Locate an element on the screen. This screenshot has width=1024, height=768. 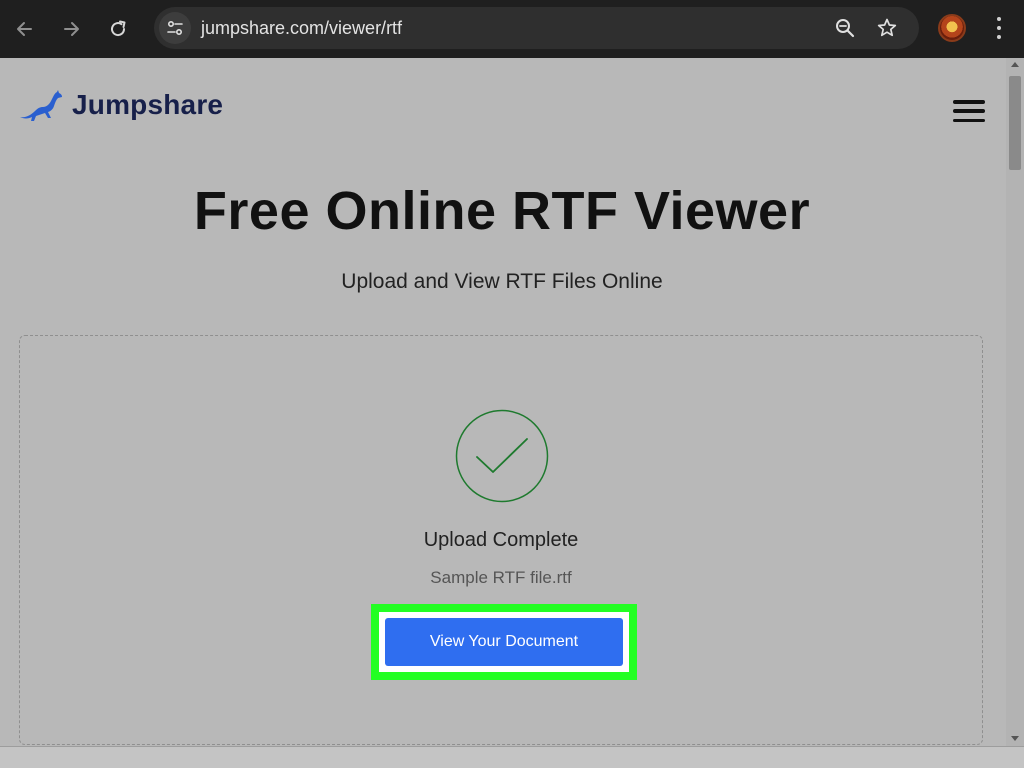
bookmark-star-icon is located at coordinates (887, 30).